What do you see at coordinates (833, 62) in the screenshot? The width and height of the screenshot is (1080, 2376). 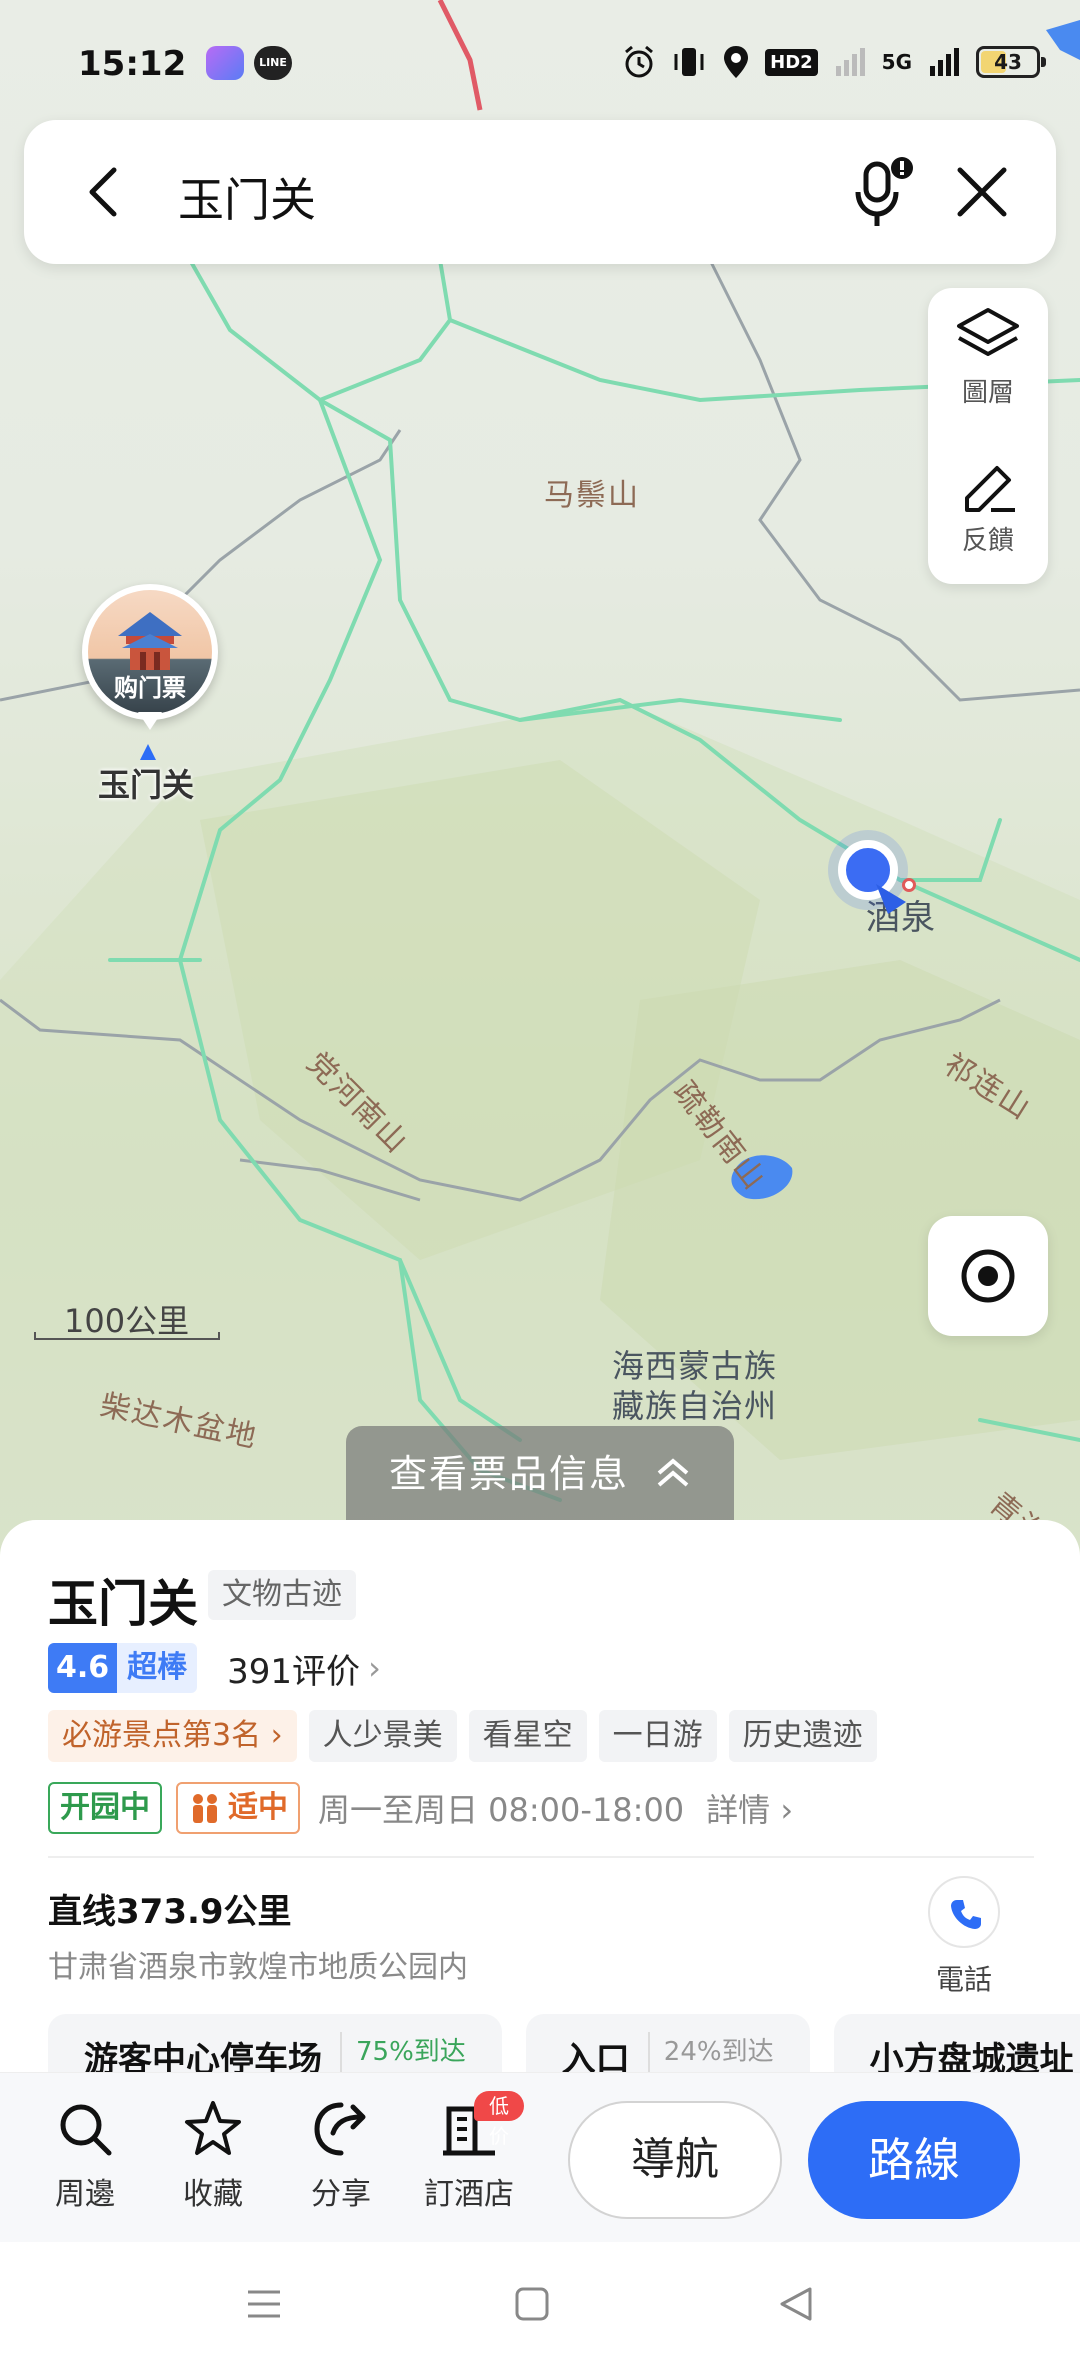 I see `status-icons: HD2 5G 43` at bounding box center [833, 62].